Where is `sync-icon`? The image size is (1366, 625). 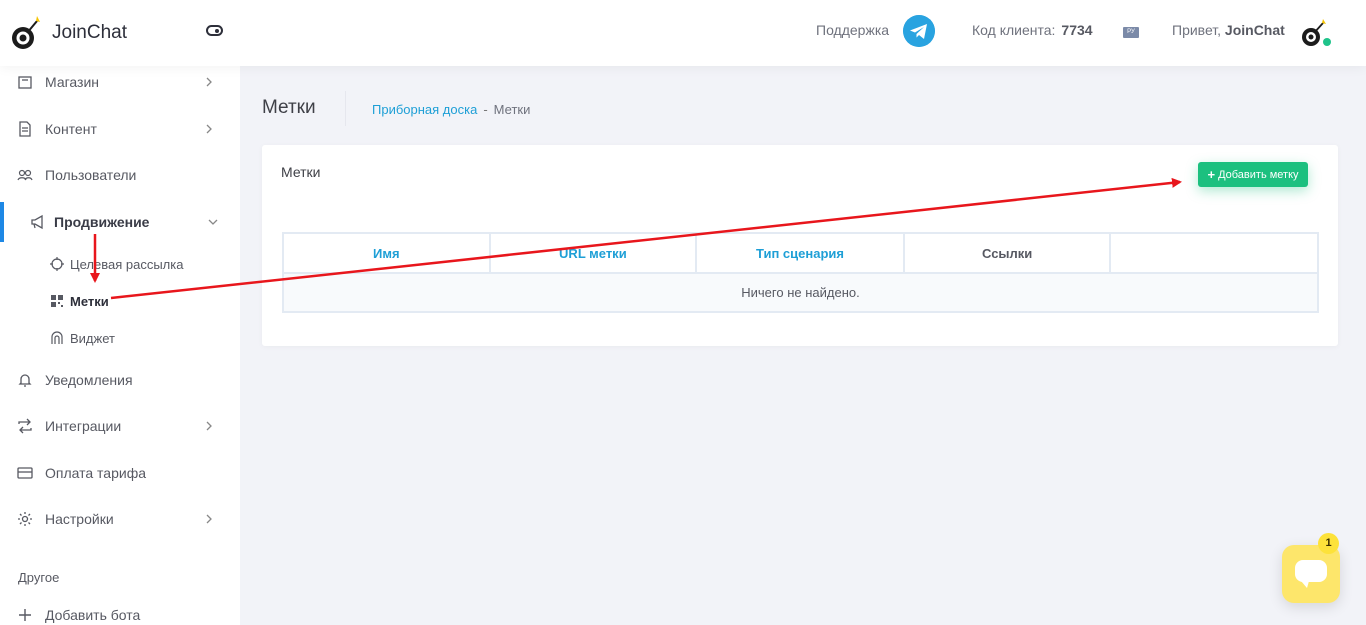 sync-icon is located at coordinates (25, 426).